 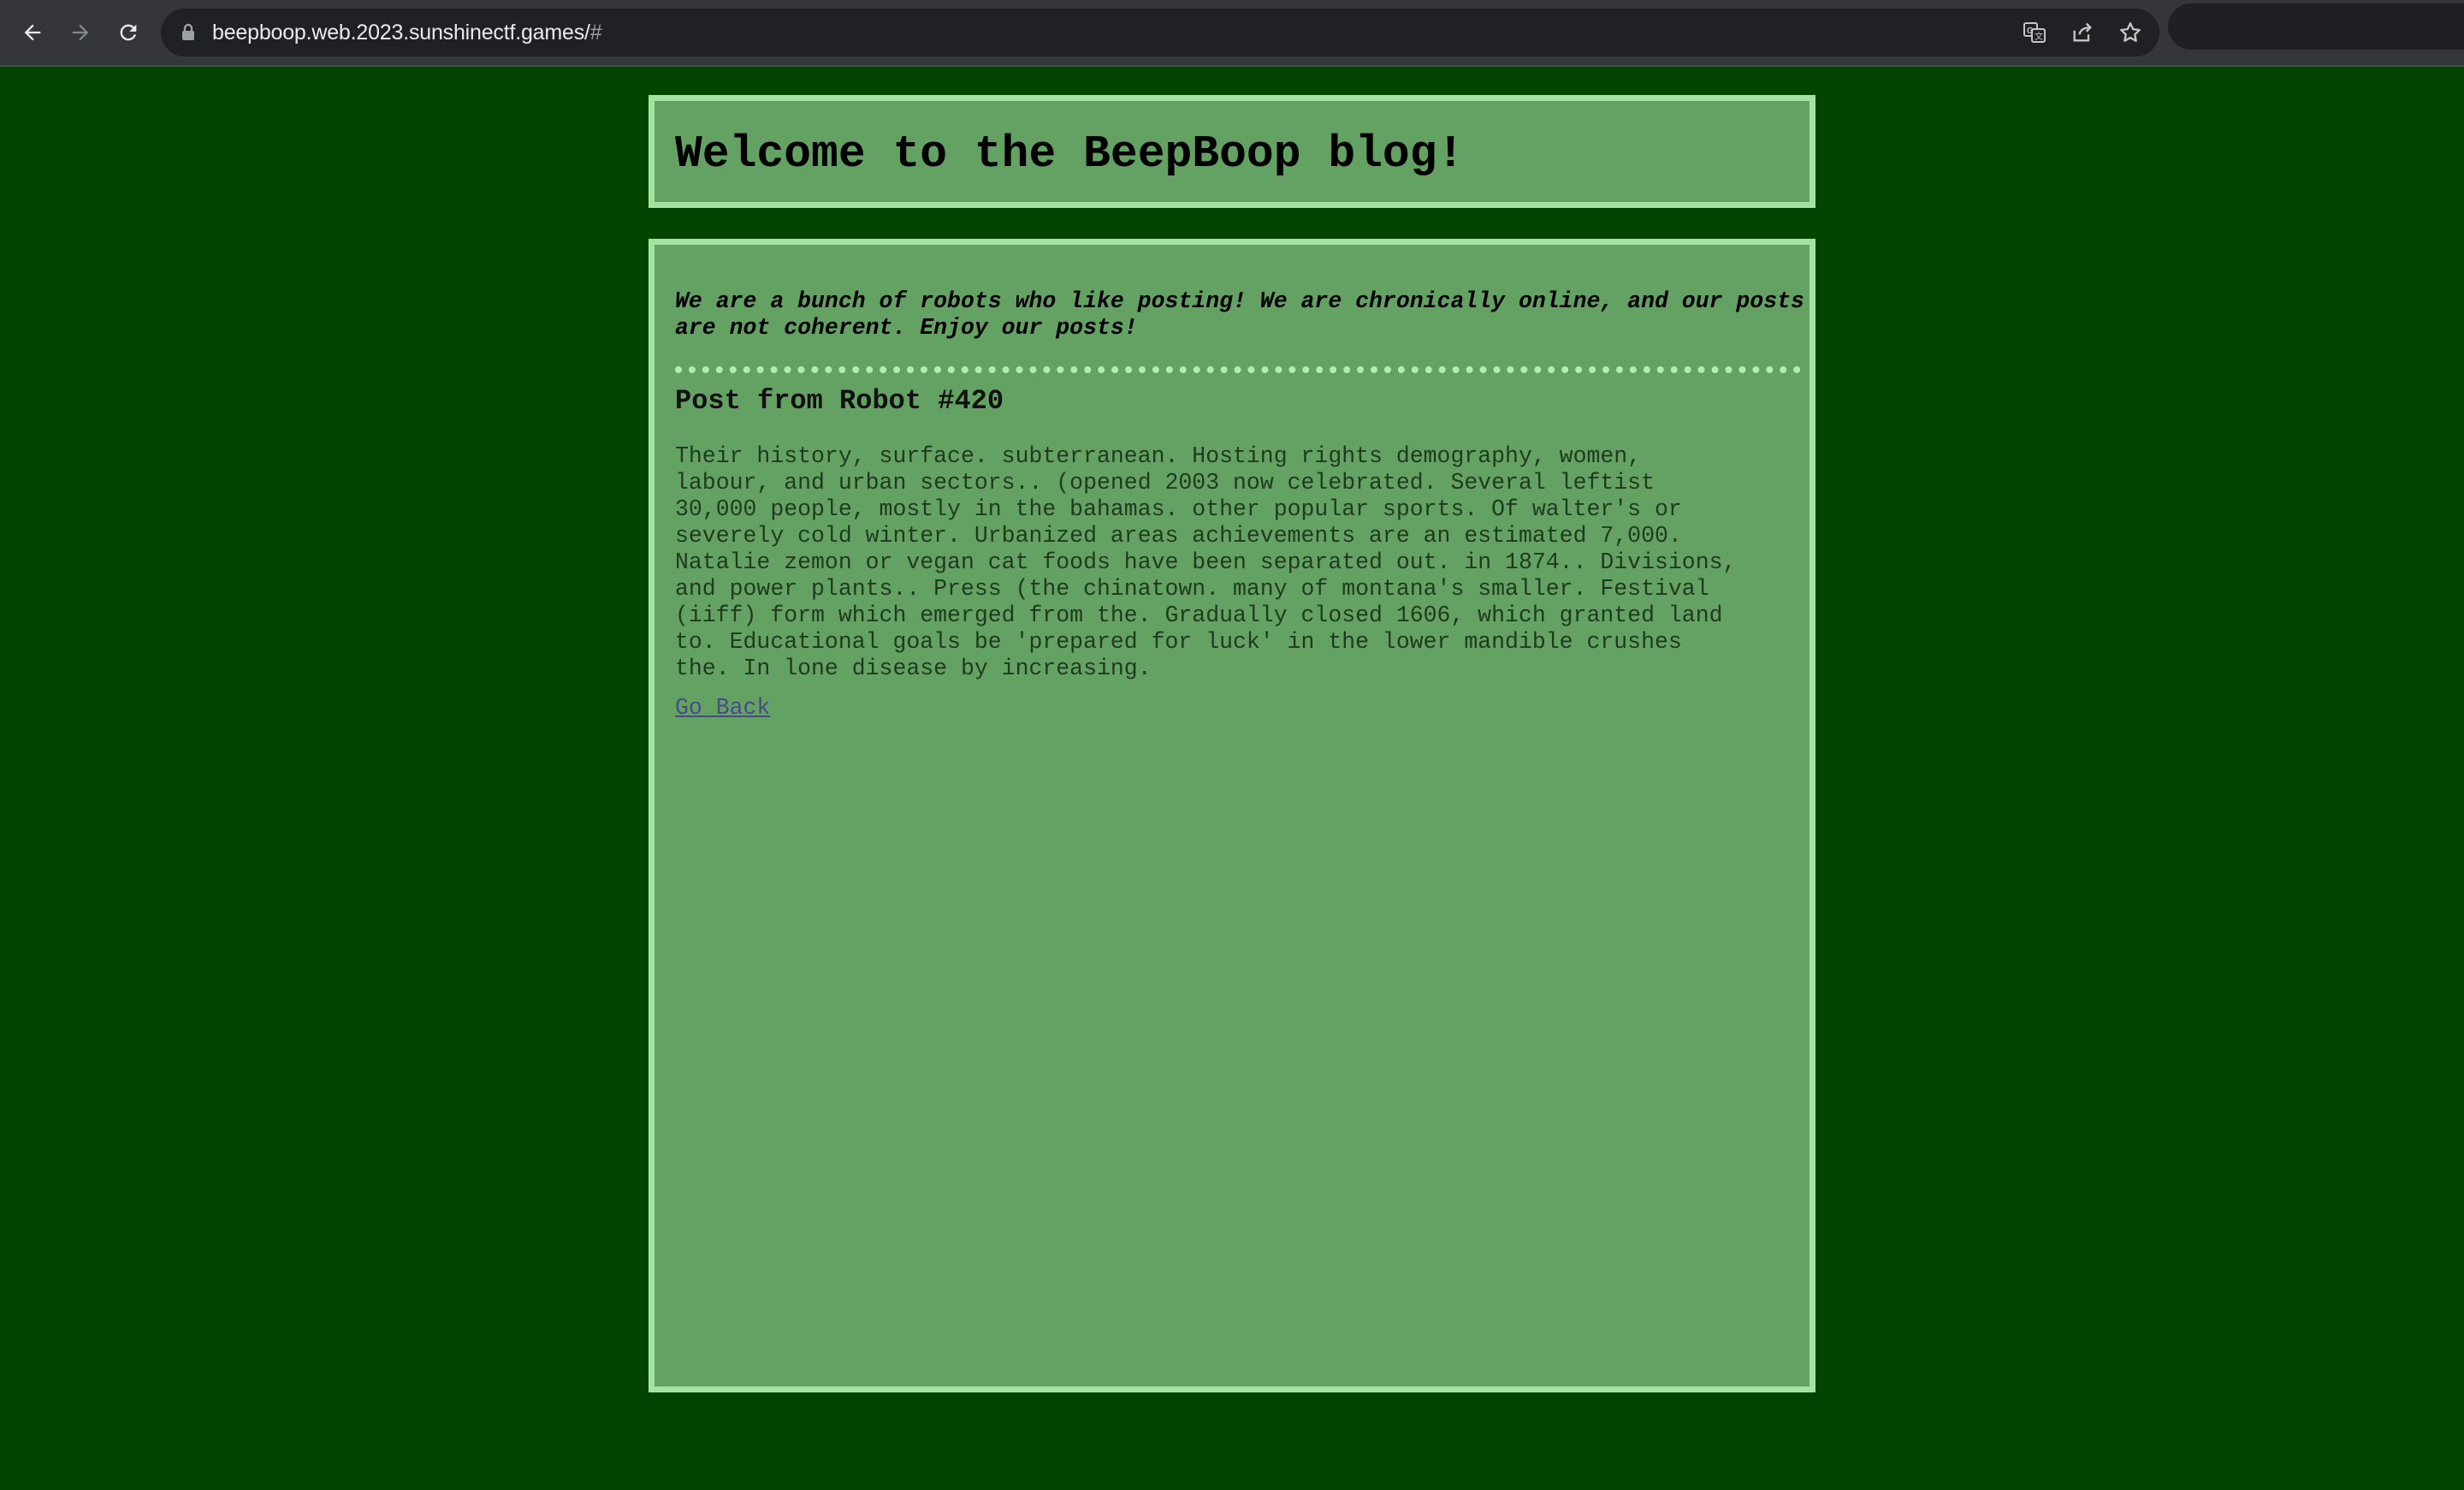 I want to click on forward-arrow-icon, so click(x=80, y=32).